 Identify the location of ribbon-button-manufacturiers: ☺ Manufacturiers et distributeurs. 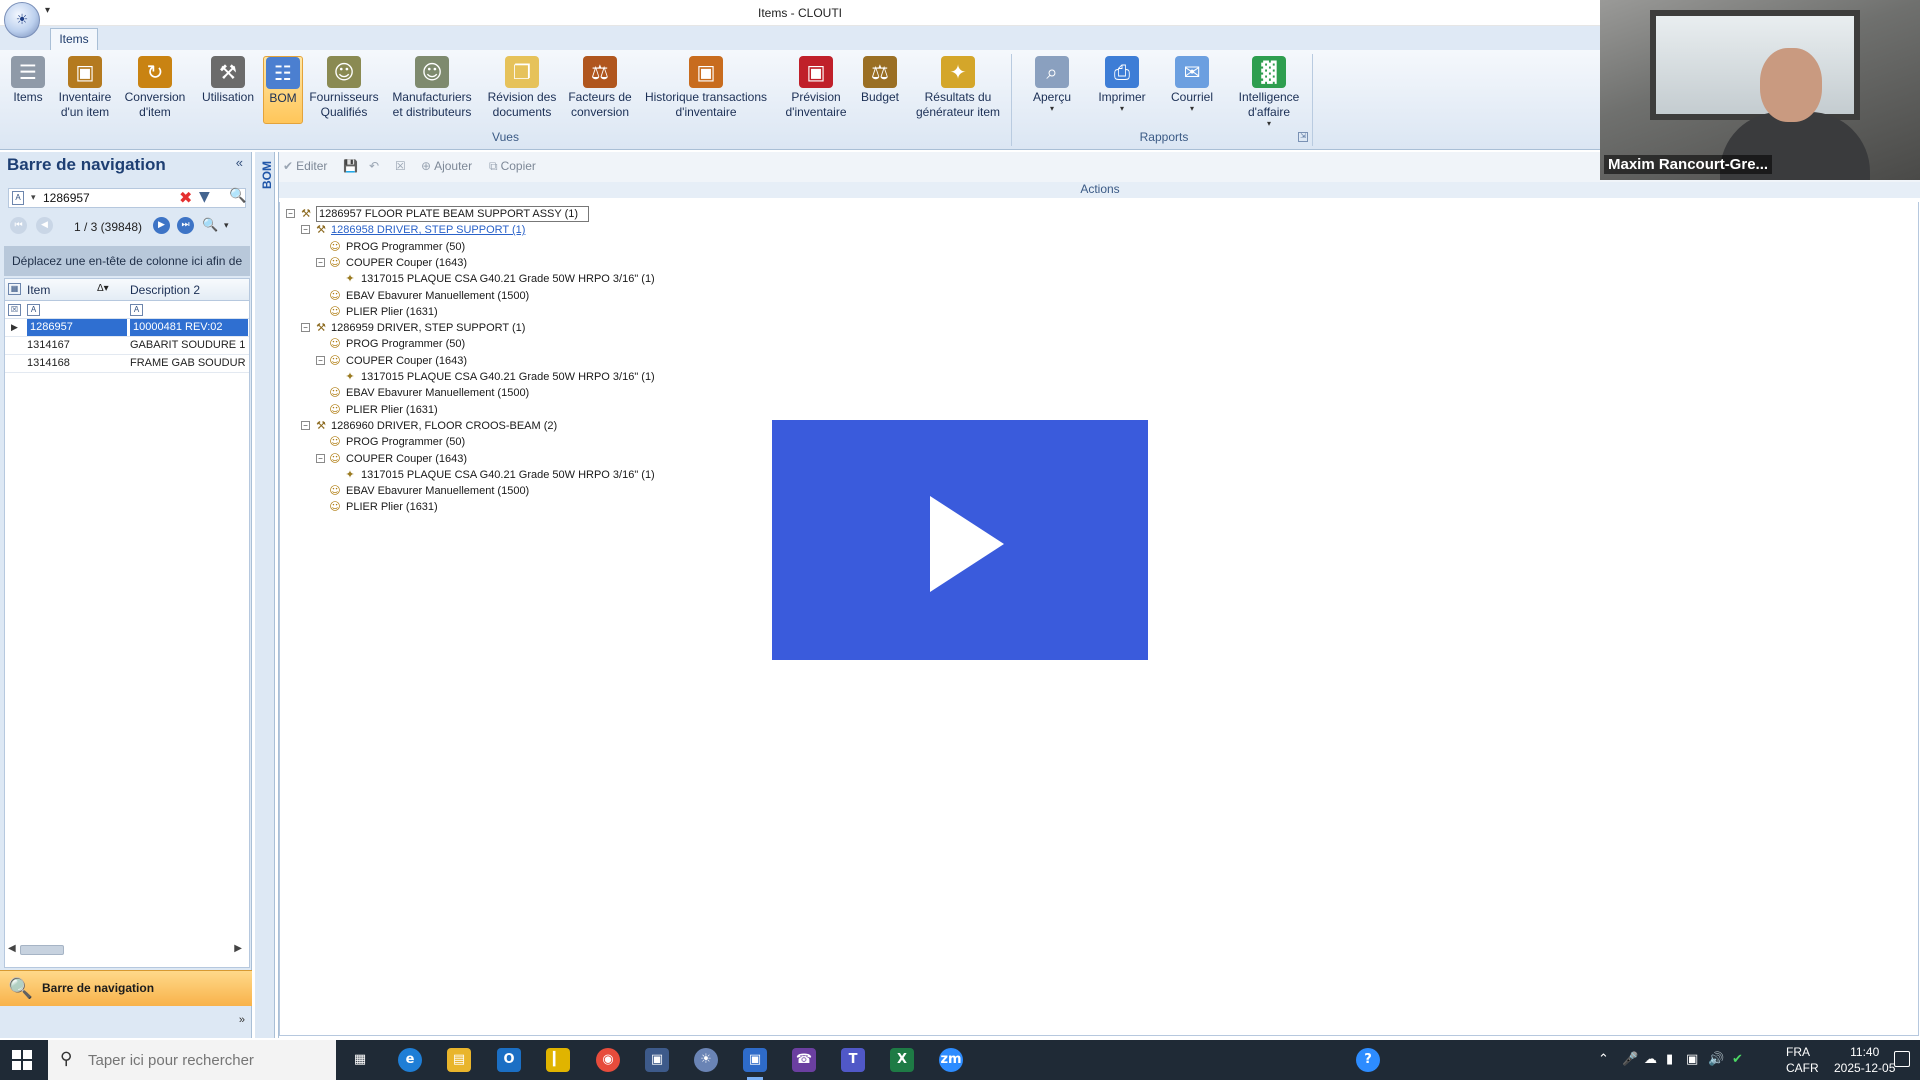
(432, 90).